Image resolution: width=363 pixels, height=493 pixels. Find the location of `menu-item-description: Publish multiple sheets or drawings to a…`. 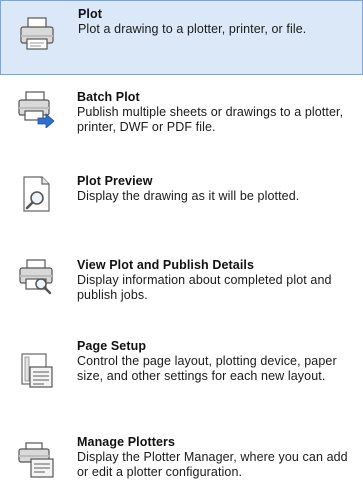

menu-item-description: Publish multiple sheets or drawings to a… is located at coordinates (210, 119).